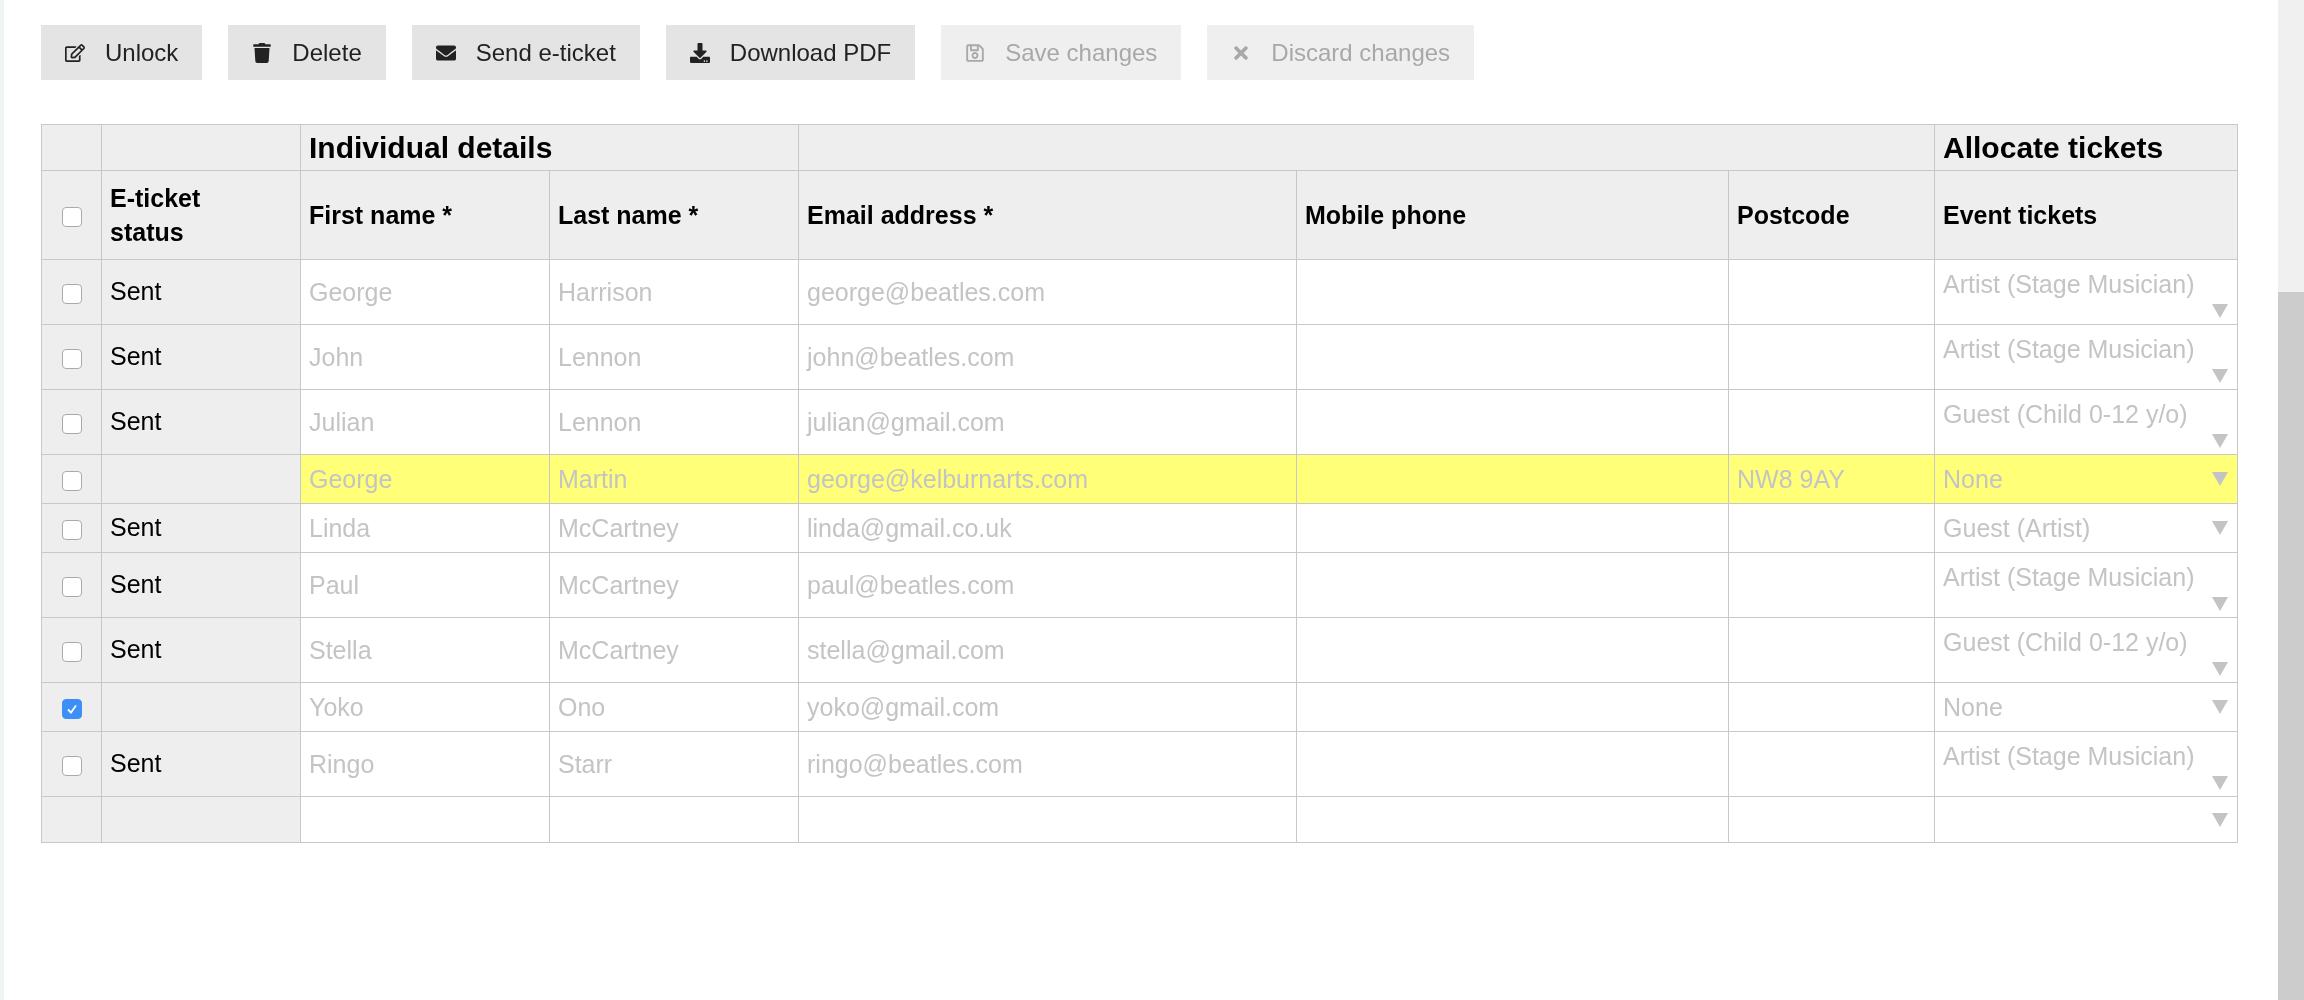 This screenshot has height=1000, width=2304. Describe the element at coordinates (307, 52) in the screenshot. I see `toolbar-button: Delete` at that location.